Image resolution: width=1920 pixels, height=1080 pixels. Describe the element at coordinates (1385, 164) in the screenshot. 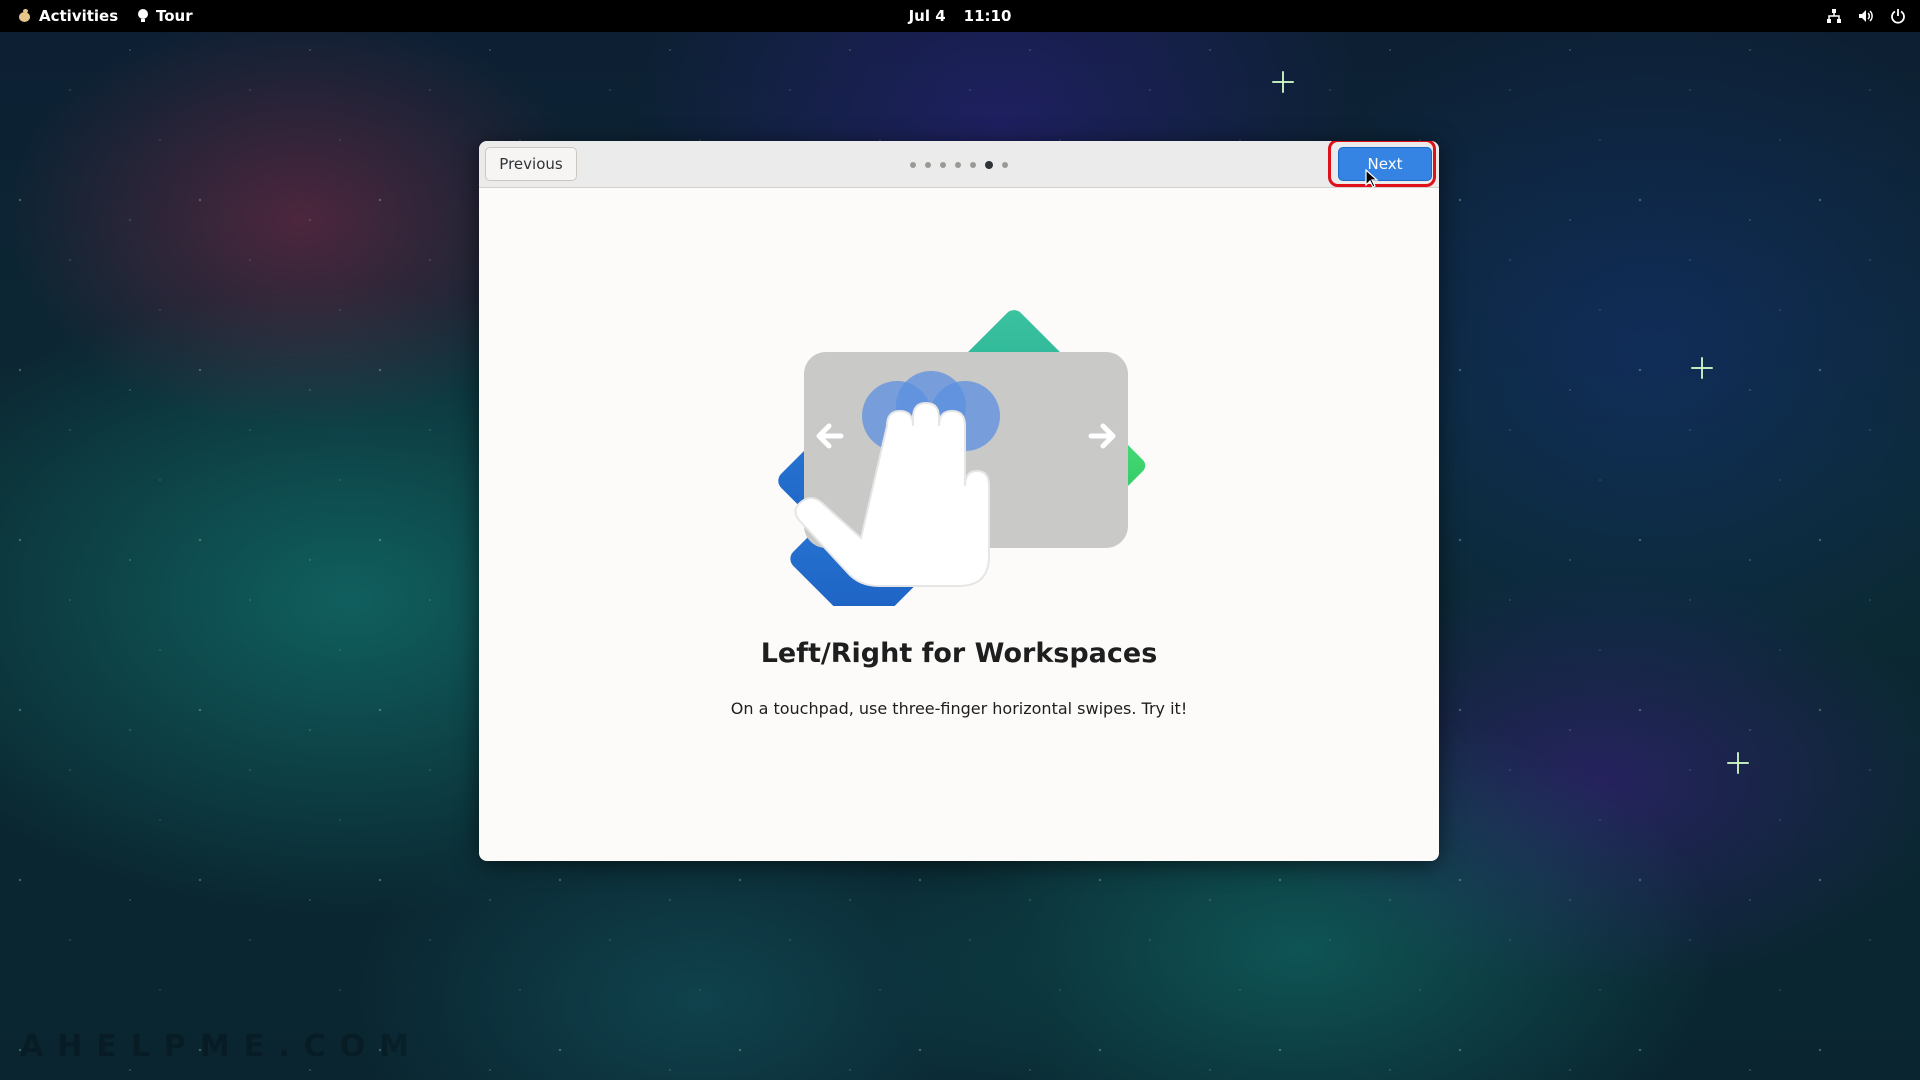

I see `next-button: Next` at that location.